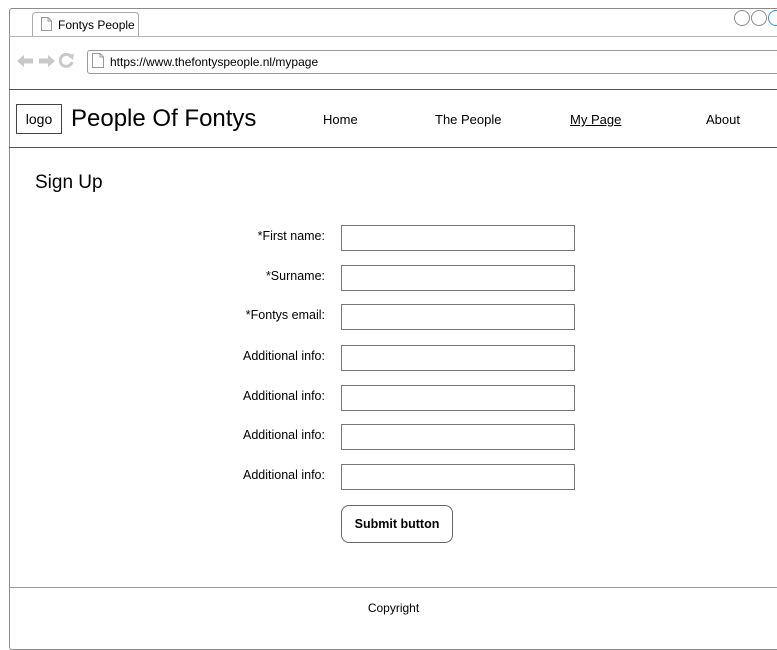 The height and width of the screenshot is (650, 777). I want to click on address-bar: https://www.thefontyspeople.nl/mypage, so click(432, 62).